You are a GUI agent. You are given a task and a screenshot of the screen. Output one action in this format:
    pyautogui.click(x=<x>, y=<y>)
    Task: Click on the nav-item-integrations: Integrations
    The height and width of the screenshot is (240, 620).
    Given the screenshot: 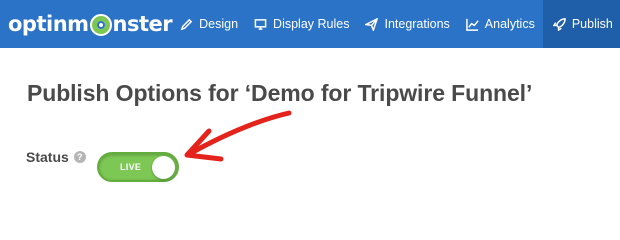 What is the action you would take?
    pyautogui.click(x=407, y=24)
    